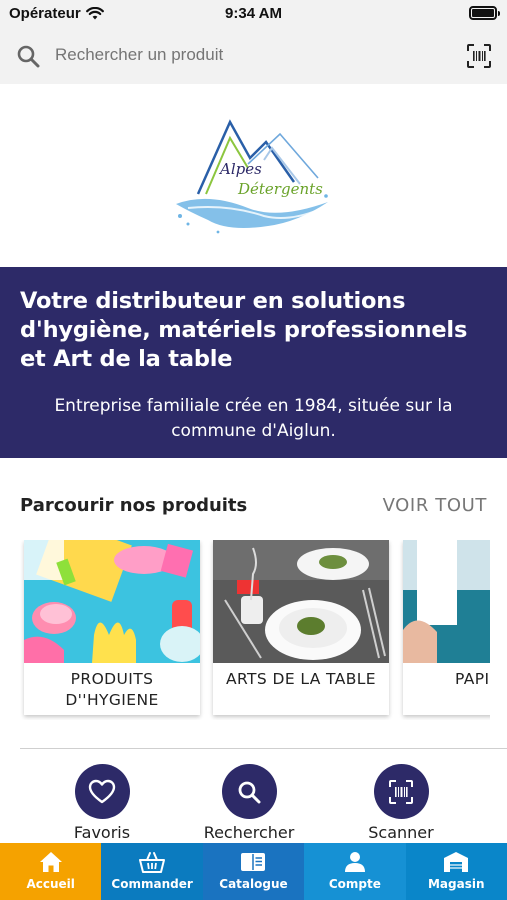 The width and height of the screenshot is (507, 900). I want to click on category-card-table-art: ARTS DE LA TABLE, so click(301, 627).